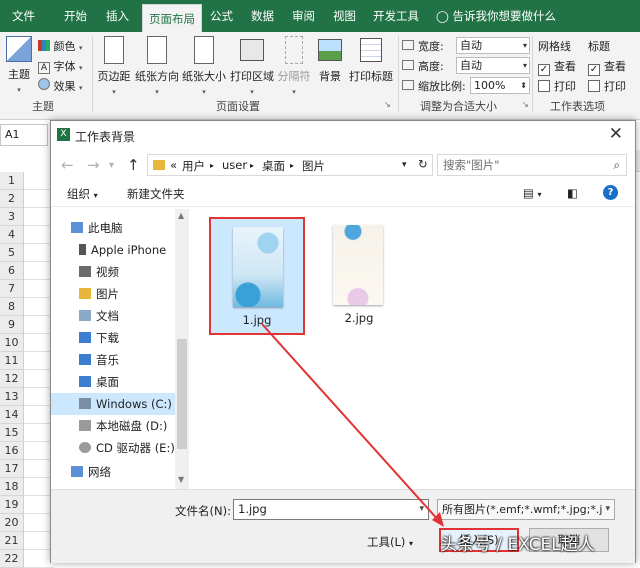 This screenshot has height=568, width=640. Describe the element at coordinates (12, 505) in the screenshot. I see `row-header: 19` at that location.